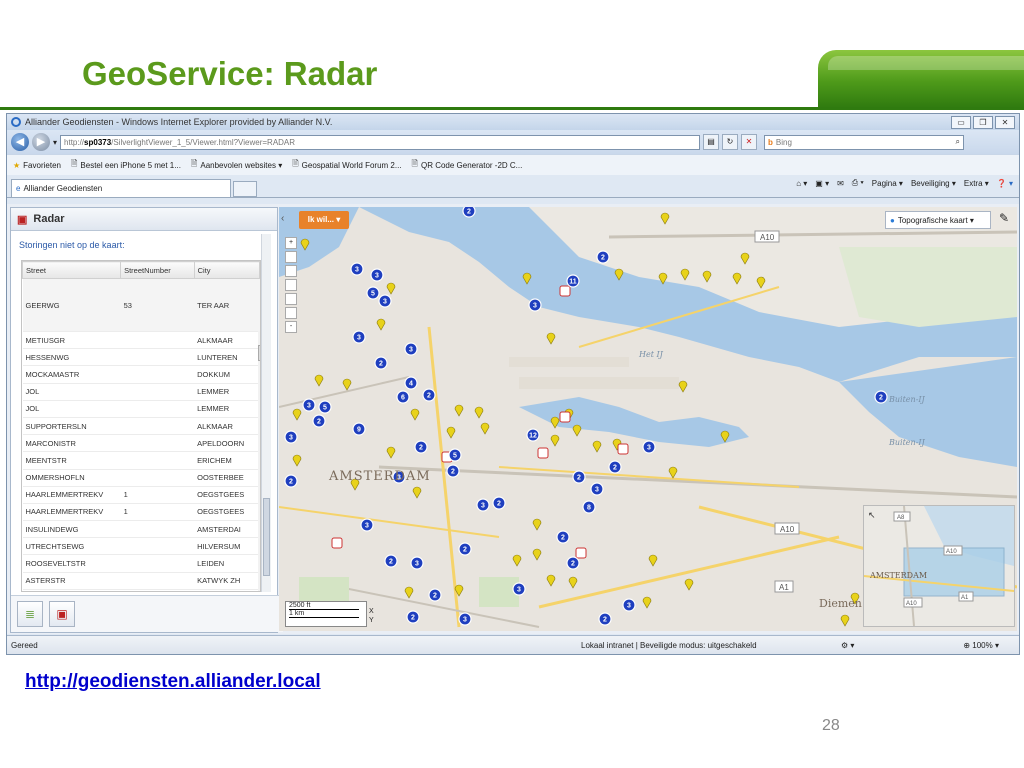 The width and height of the screenshot is (1024, 768). What do you see at coordinates (801, 183) in the screenshot?
I see `home-icon: ⌂ ▾` at bounding box center [801, 183].